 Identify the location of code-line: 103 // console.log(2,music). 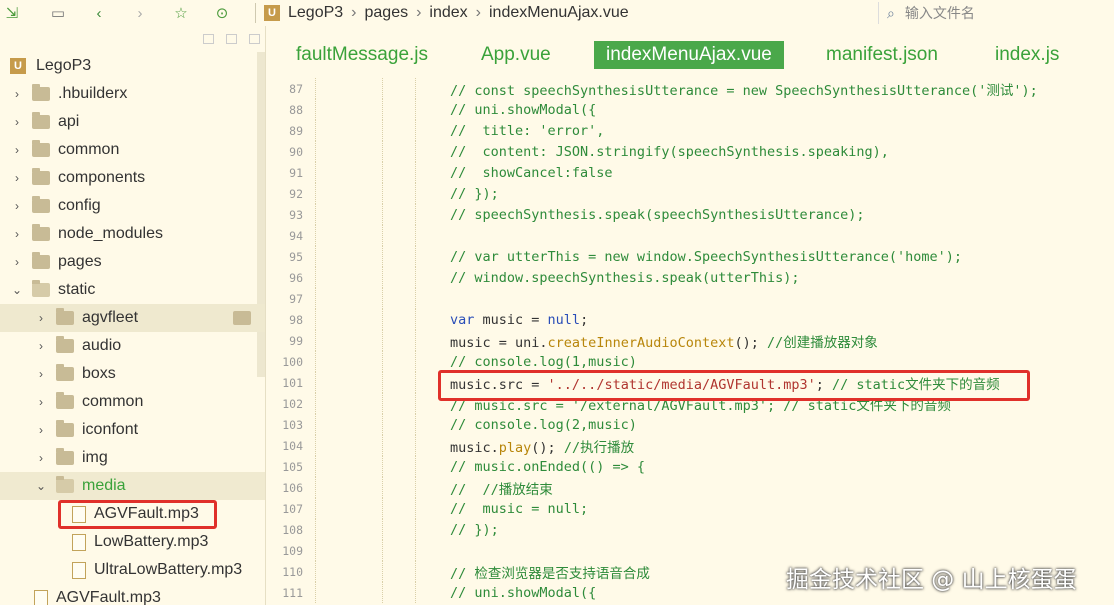
(690, 424).